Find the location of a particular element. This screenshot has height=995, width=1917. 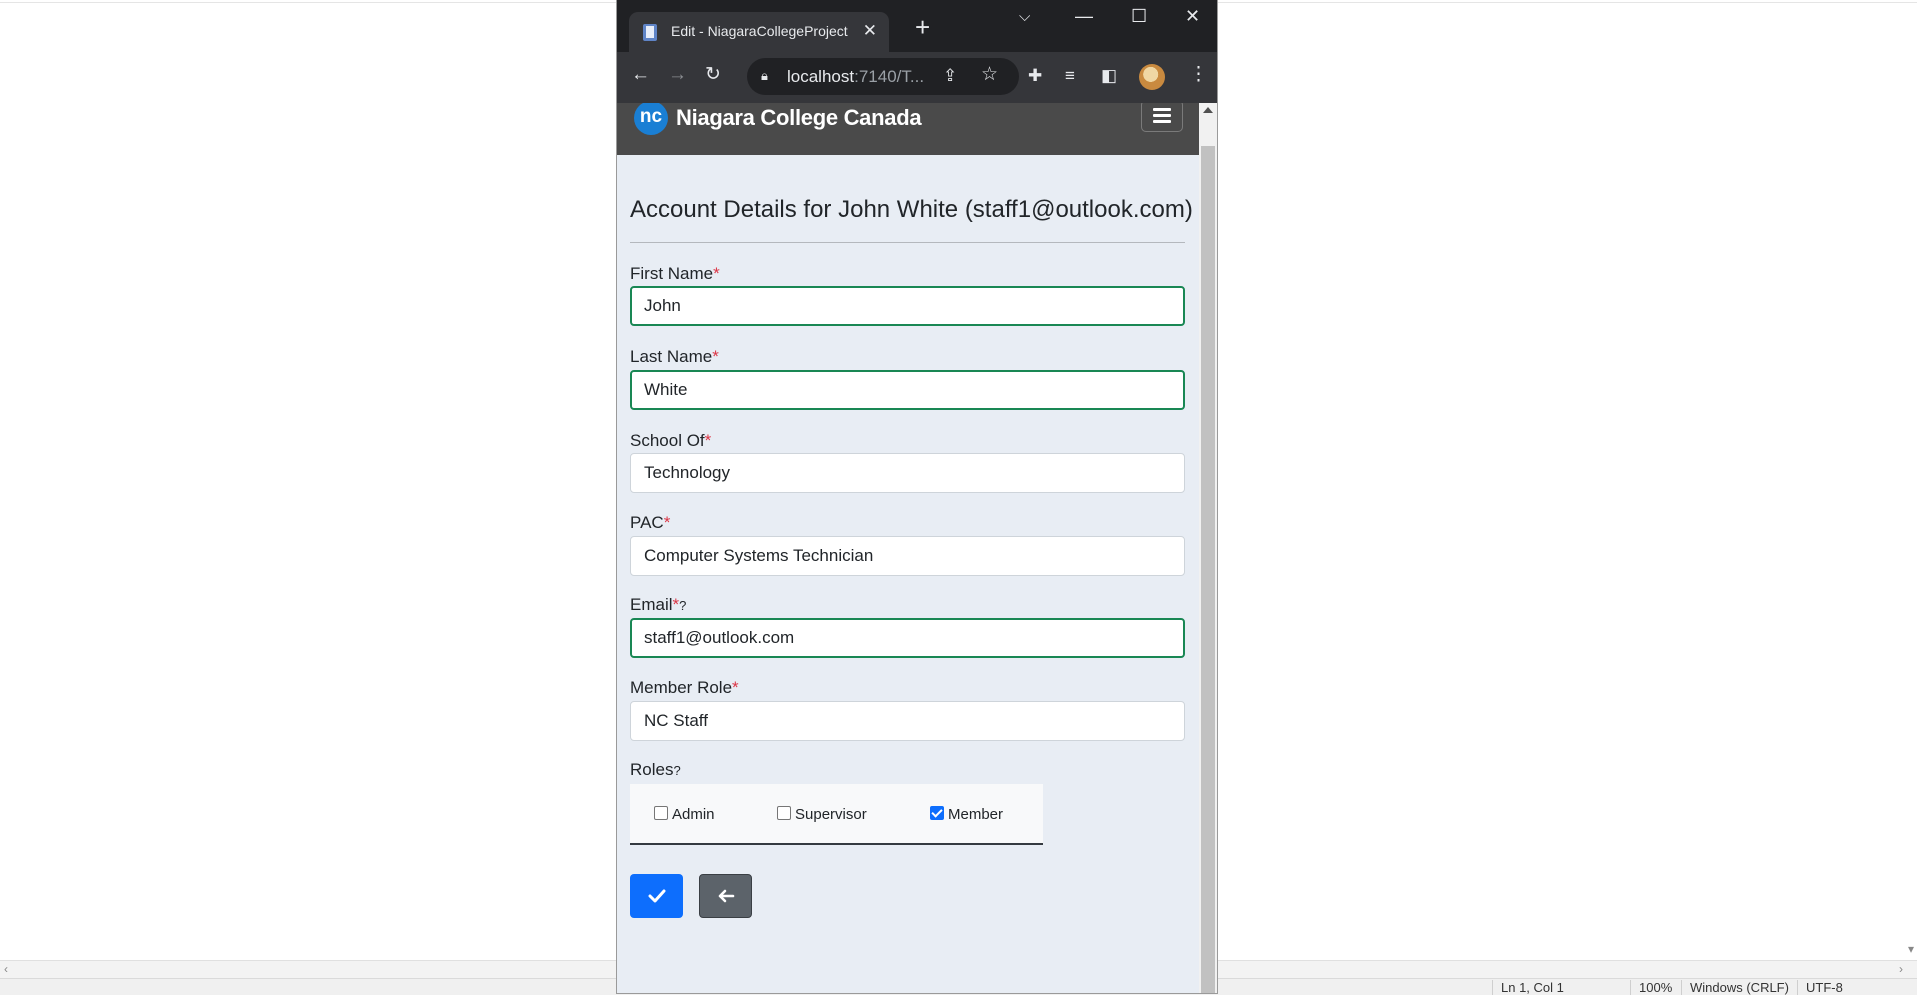

last-name-input is located at coordinates (907, 390).